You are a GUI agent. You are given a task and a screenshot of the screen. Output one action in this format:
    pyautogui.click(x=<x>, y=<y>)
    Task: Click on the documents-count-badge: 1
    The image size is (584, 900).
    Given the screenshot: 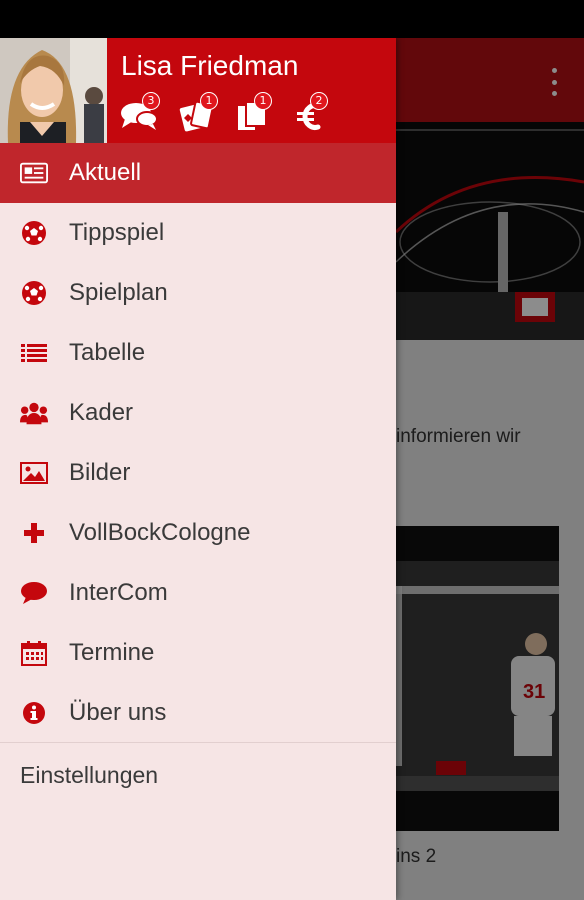 What is the action you would take?
    pyautogui.click(x=263, y=101)
    